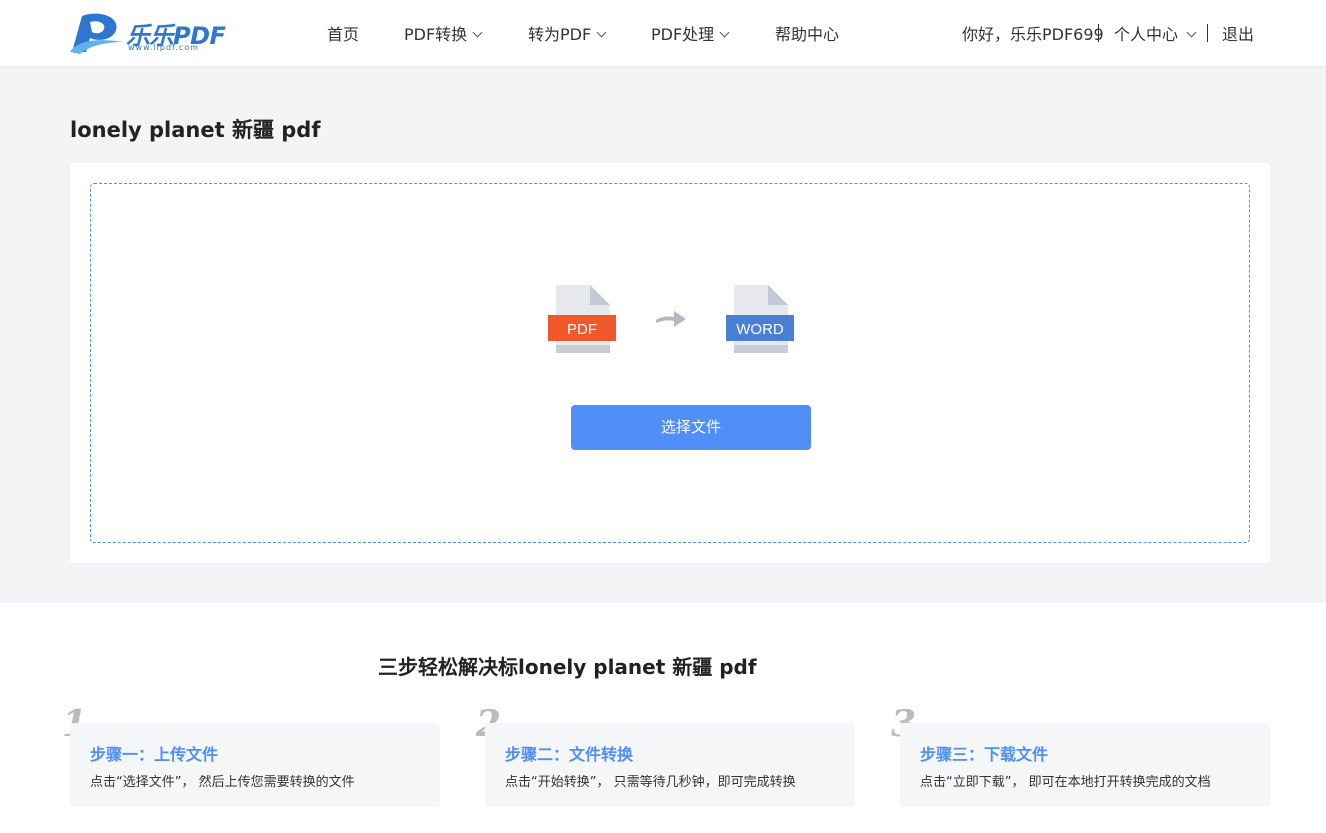 The height and width of the screenshot is (833, 1326). I want to click on step-card-convert: 步骤二：文件转换 点击“开始转换”， 只需等待几秒钟，即可完成转换, so click(670, 765).